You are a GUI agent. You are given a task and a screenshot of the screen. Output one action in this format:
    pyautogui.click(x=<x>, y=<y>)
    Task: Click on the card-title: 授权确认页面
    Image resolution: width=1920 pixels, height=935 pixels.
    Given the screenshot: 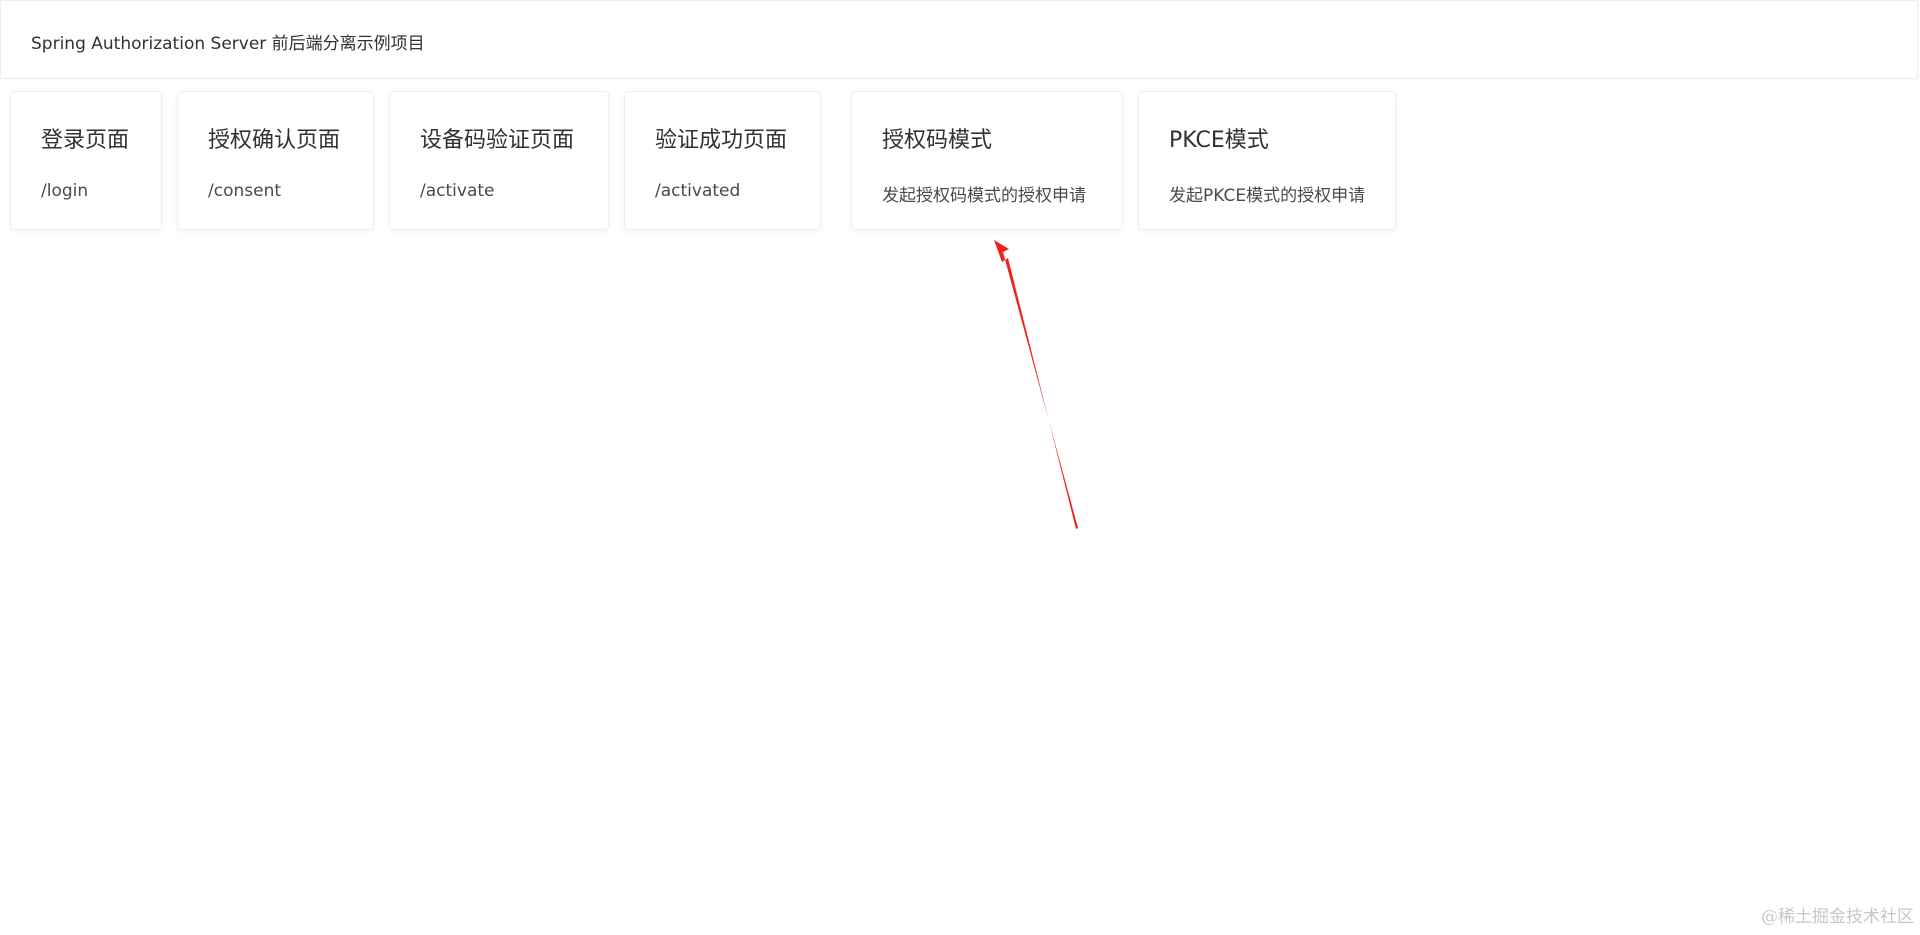 What is the action you would take?
    pyautogui.click(x=274, y=140)
    